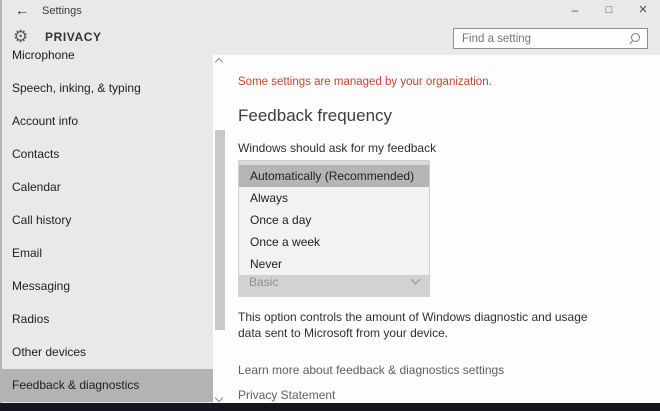 This screenshot has height=411, width=660. Describe the element at coordinates (330, 407) in the screenshot. I see `taskbar-edge` at that location.